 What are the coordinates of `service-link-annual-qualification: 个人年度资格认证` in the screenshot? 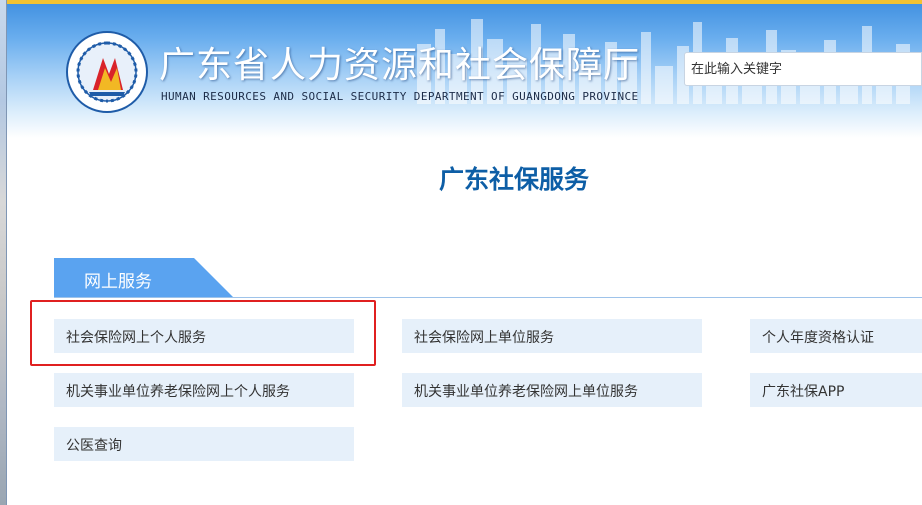 It's located at (836, 336).